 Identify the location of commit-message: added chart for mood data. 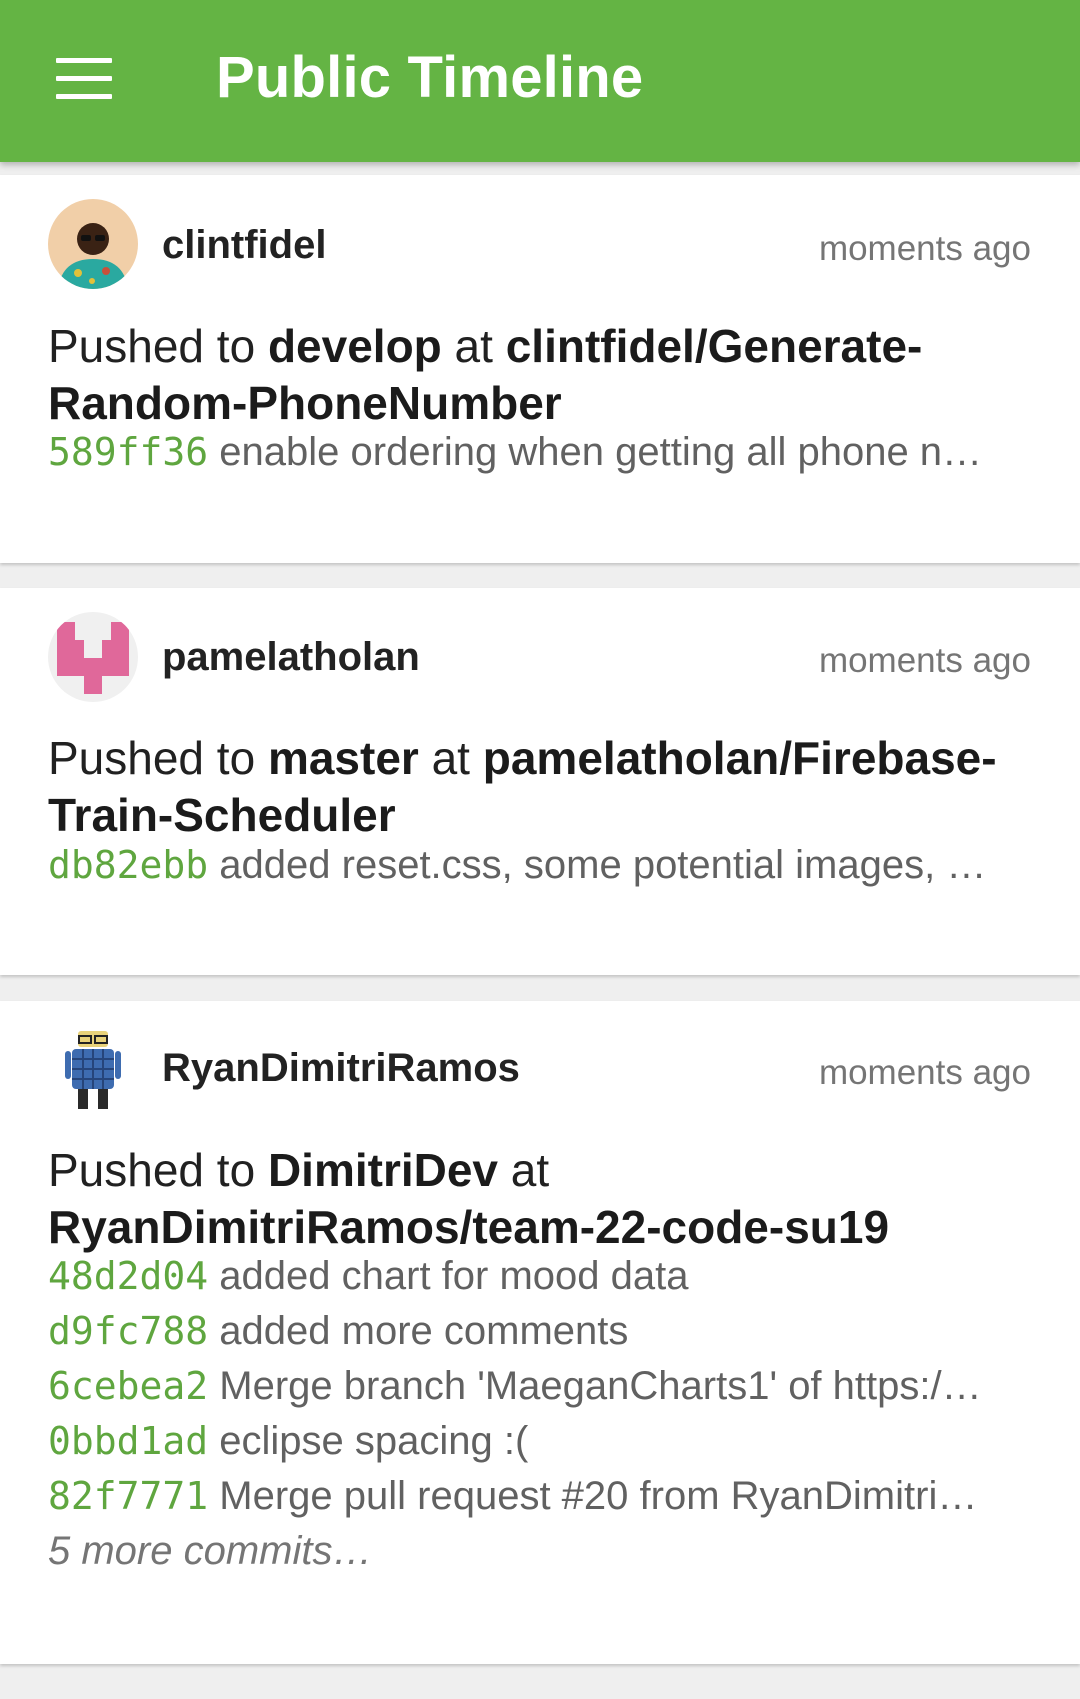
(454, 1276).